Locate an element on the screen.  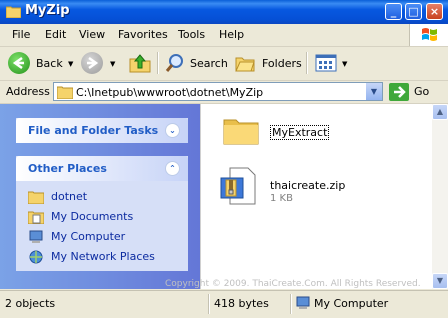
place-my-documents: My Documents is located at coordinates (102, 217).